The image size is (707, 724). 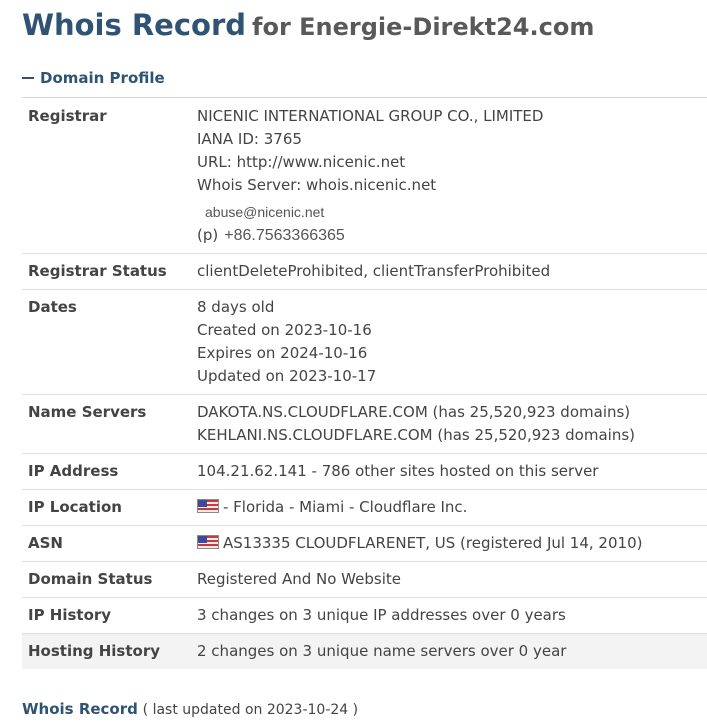 What do you see at coordinates (106, 579) in the screenshot?
I see `domain-status-label: Domain Status` at bounding box center [106, 579].